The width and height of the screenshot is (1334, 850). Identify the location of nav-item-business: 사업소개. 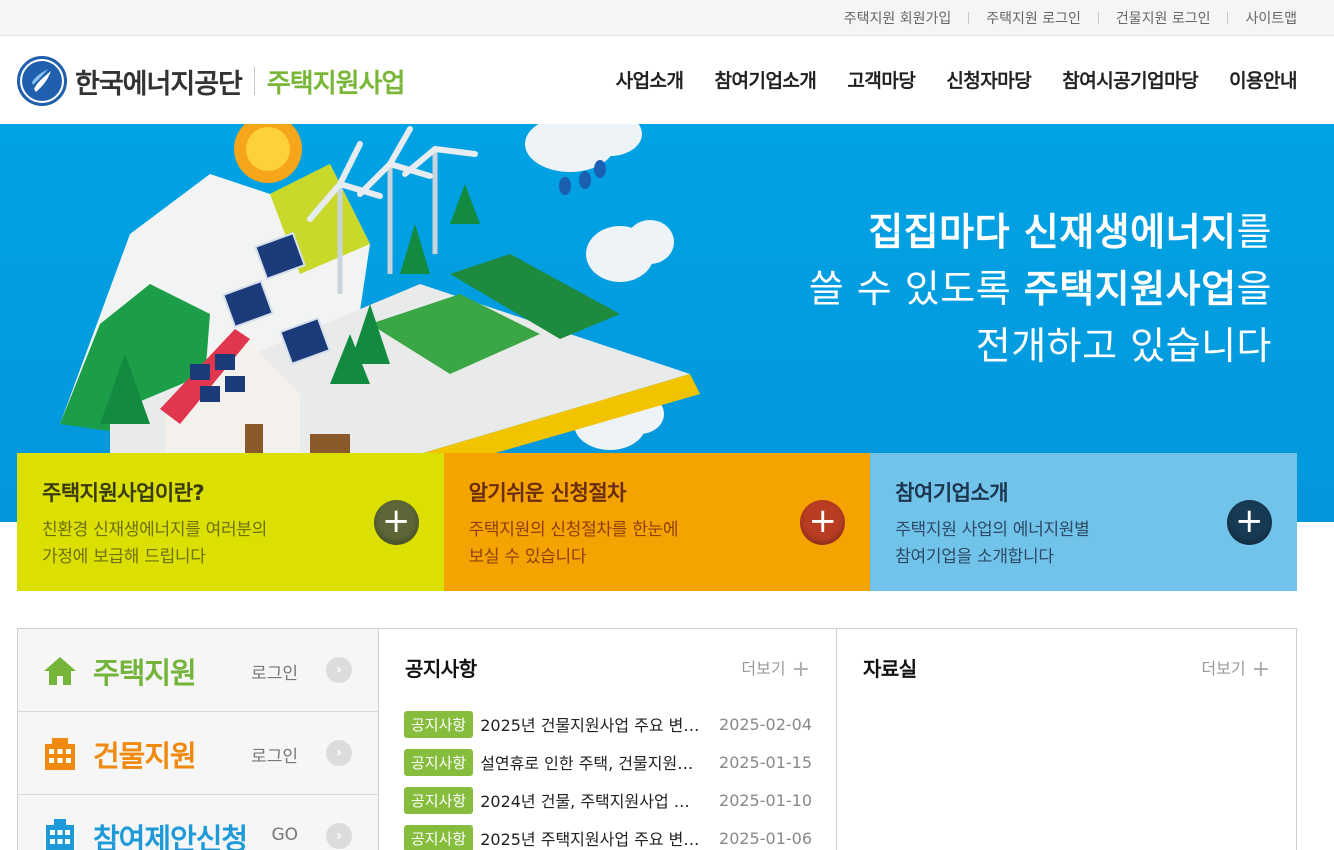
(650, 79).